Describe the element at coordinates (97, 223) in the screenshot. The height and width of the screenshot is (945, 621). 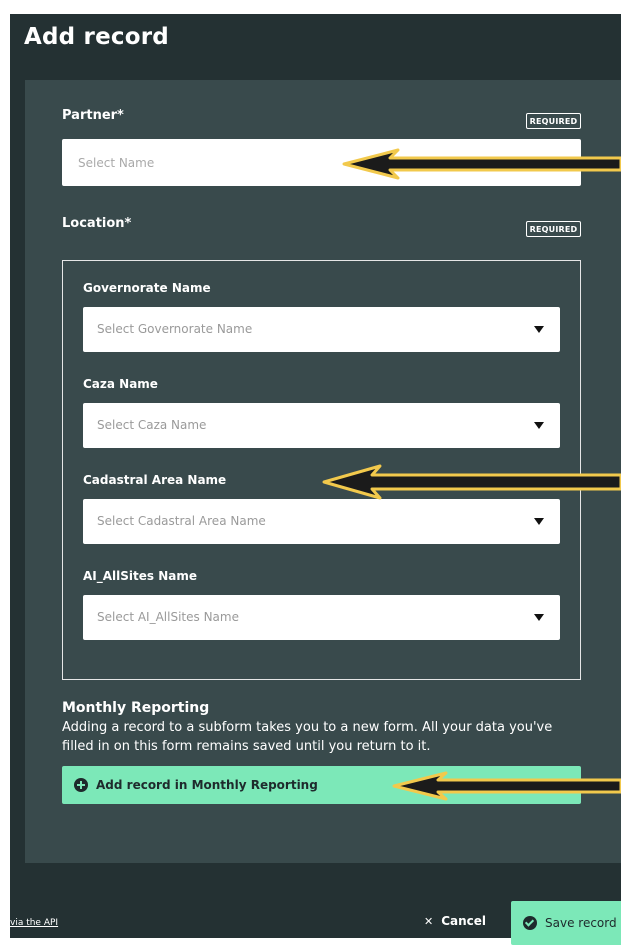
I see `location-label: Location*` at that location.